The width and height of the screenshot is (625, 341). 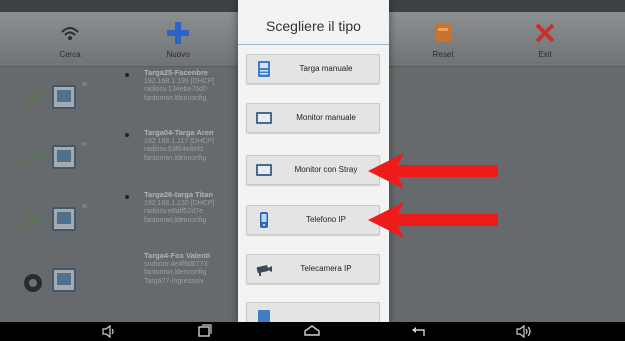 What do you see at coordinates (326, 312) in the screenshot?
I see `option-label` at bounding box center [326, 312].